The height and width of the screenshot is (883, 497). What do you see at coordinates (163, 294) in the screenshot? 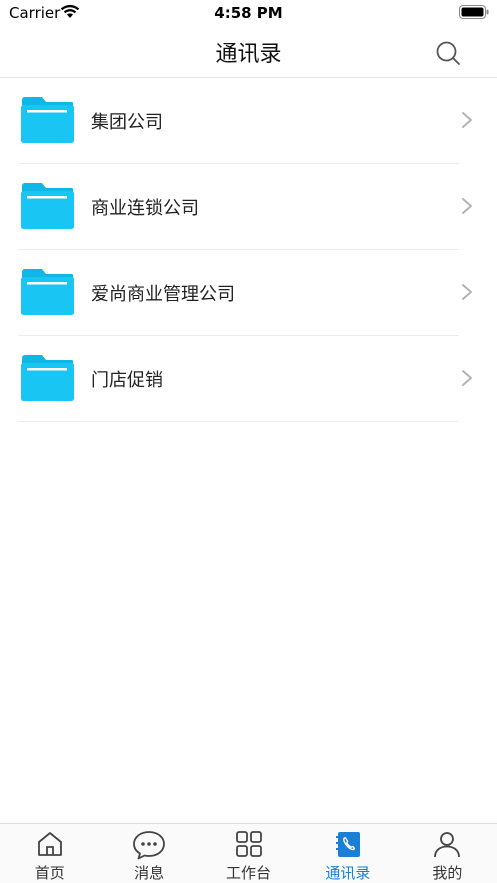
I see `list-item-label: 爱尚商业管理公司` at bounding box center [163, 294].